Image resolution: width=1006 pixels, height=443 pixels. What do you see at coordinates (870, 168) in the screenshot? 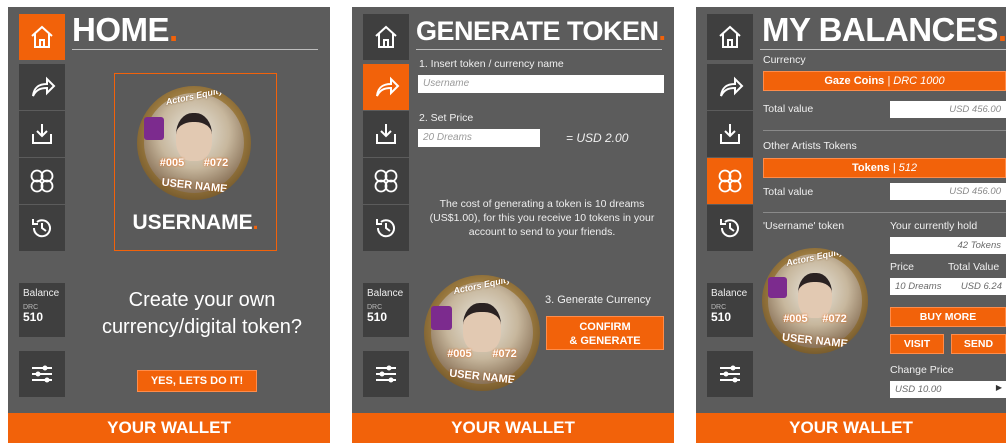
I see `tokens-name: Tokens` at bounding box center [870, 168].